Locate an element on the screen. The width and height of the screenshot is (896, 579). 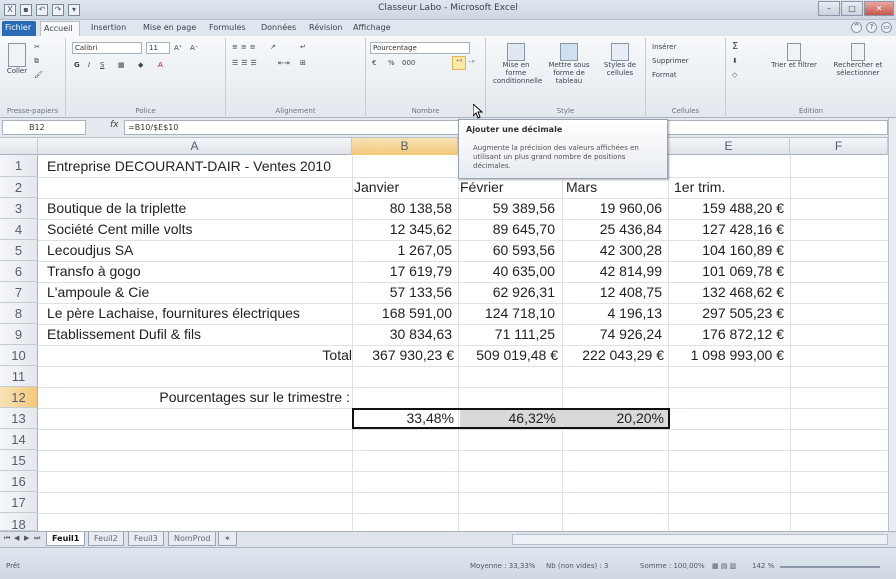
total-label-cell: Total is located at coordinates (337, 355).